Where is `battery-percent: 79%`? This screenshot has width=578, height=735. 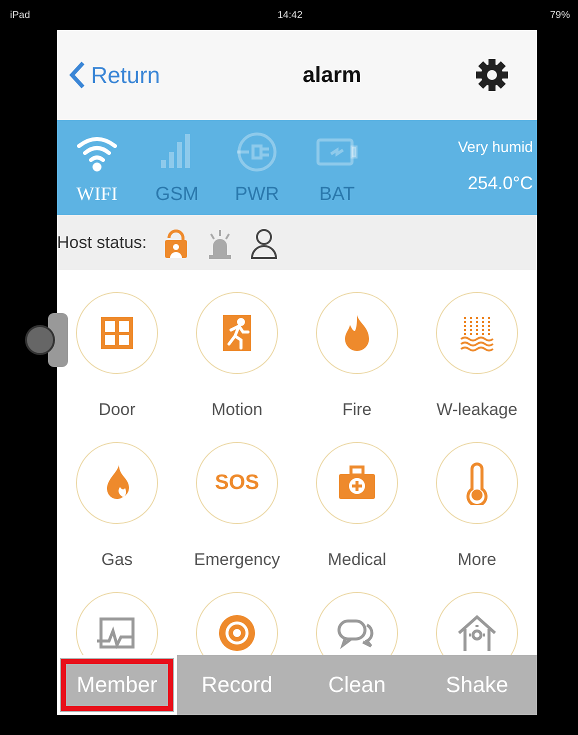 battery-percent: 79% is located at coordinates (560, 15).